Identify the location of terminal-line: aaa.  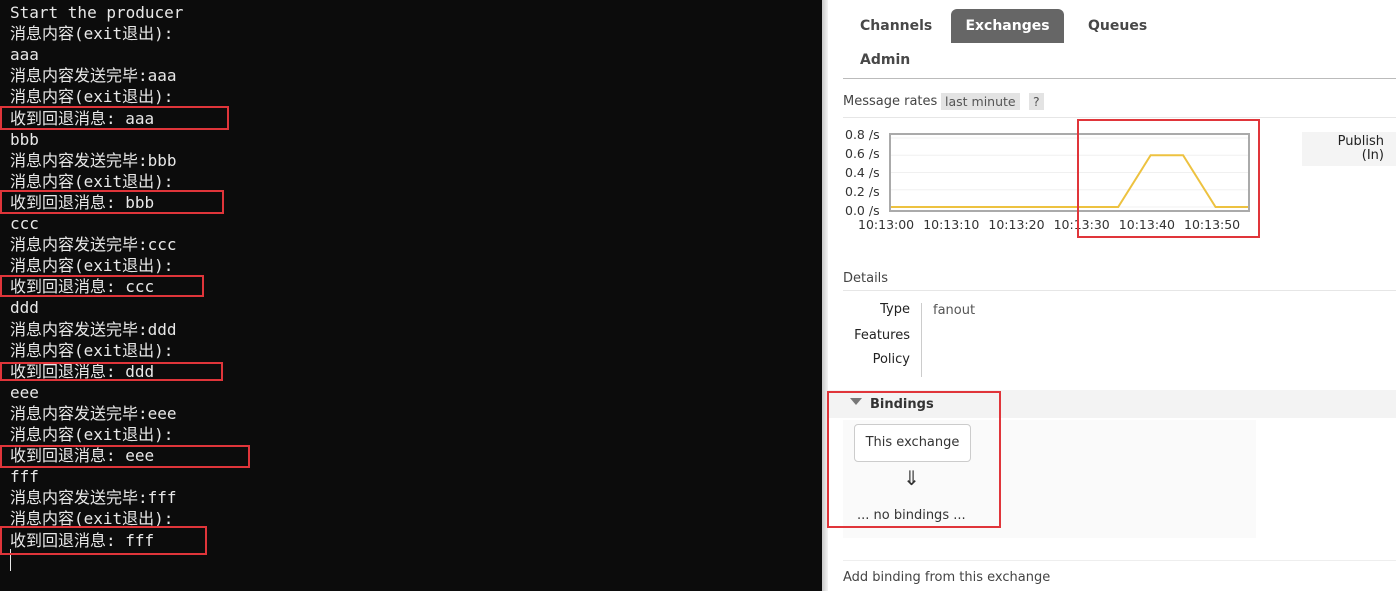
(24, 55).